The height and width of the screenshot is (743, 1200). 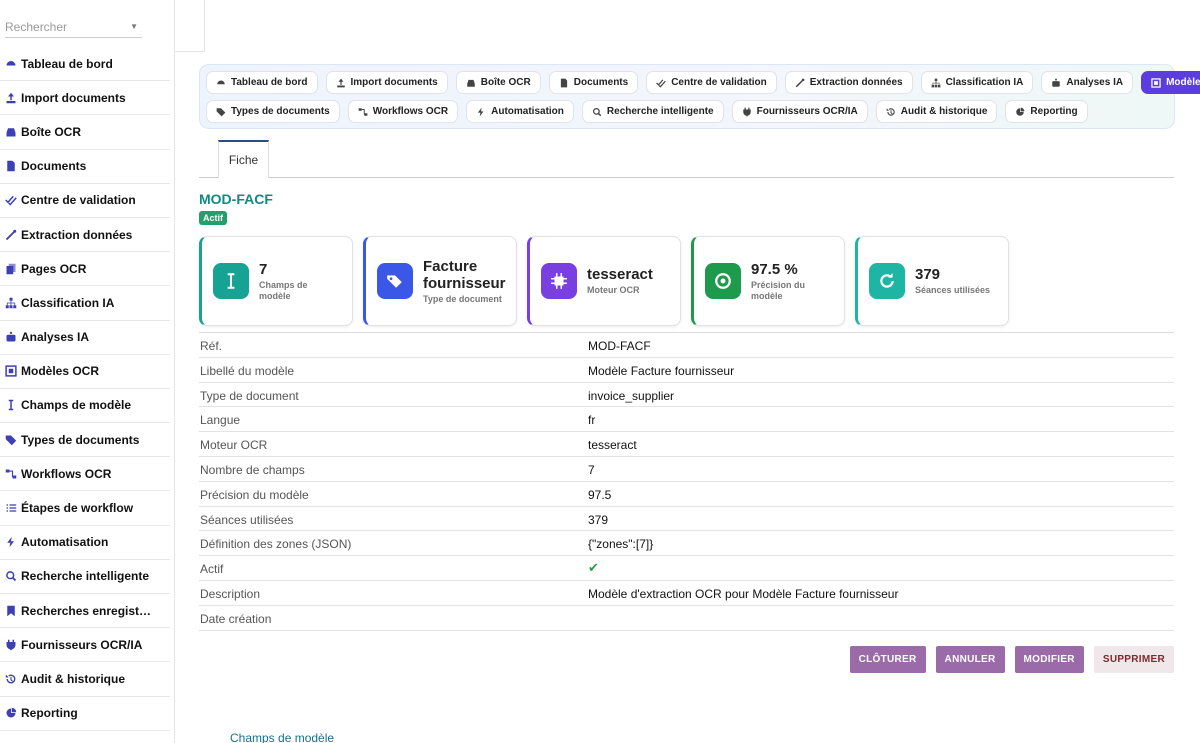 What do you see at coordinates (591, 469) in the screenshot?
I see `detail-value: 7` at bounding box center [591, 469].